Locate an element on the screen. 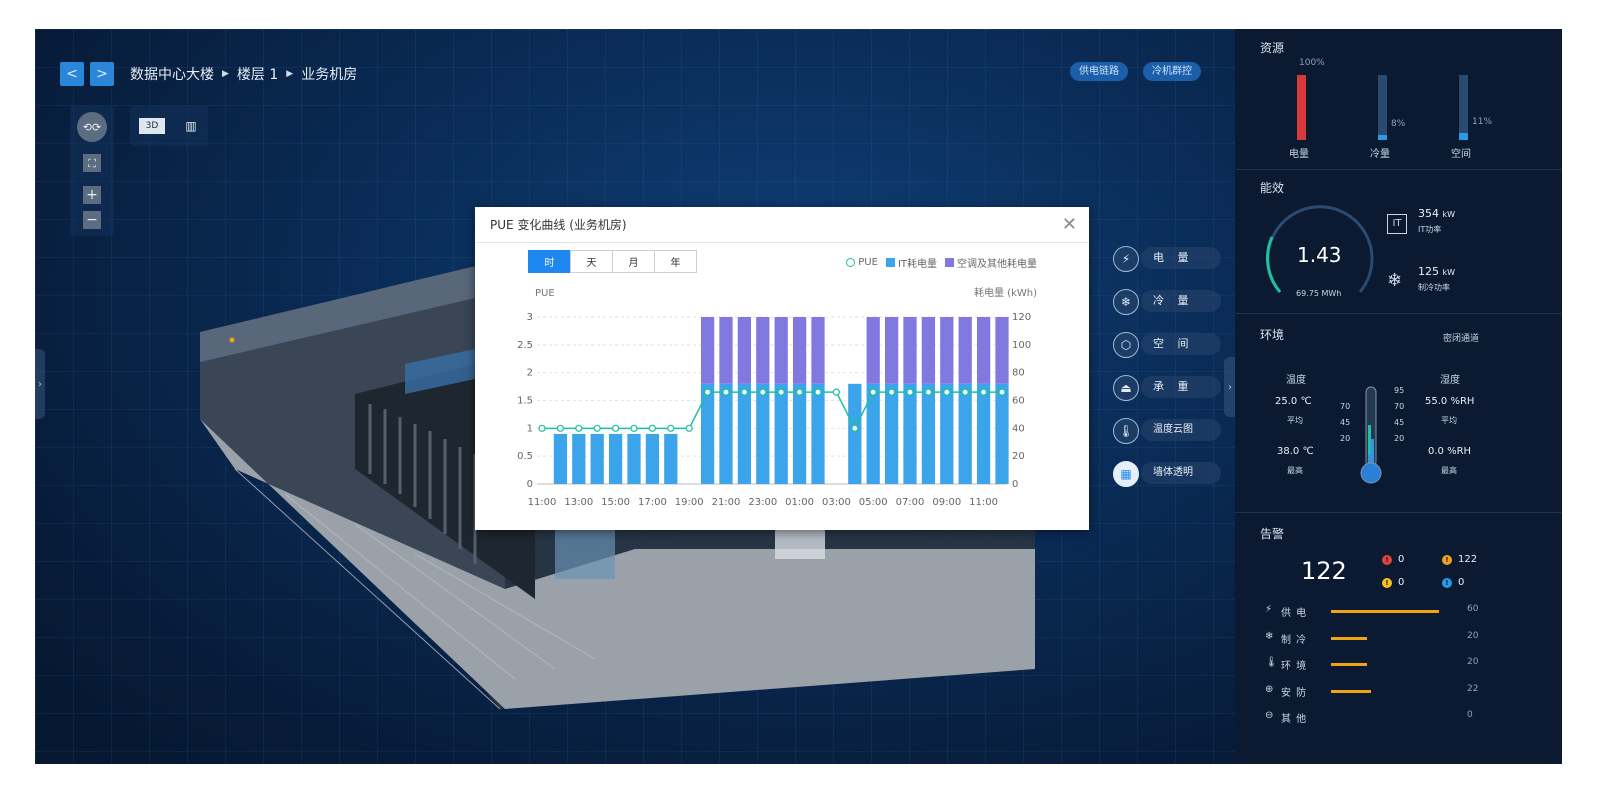 This screenshot has width=1600, height=795. back-button: < is located at coordinates (72, 73).